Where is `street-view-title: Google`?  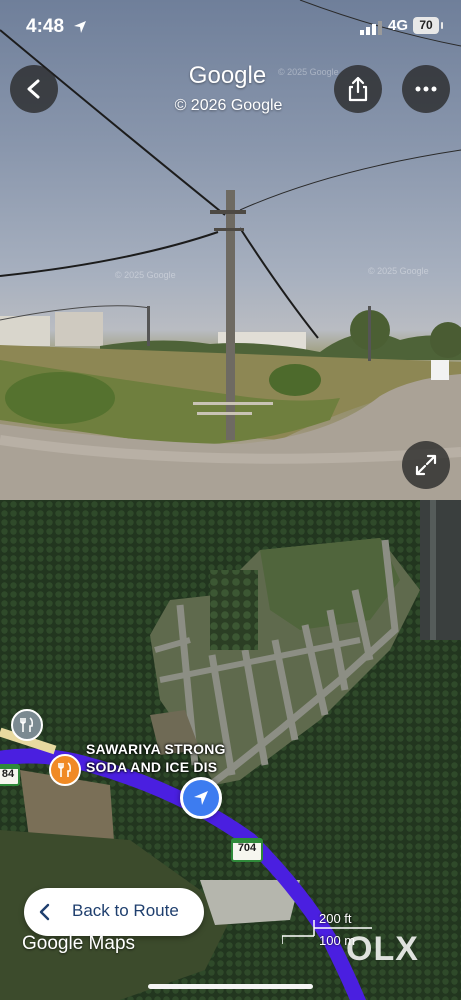 street-view-title: Google is located at coordinates (227, 75).